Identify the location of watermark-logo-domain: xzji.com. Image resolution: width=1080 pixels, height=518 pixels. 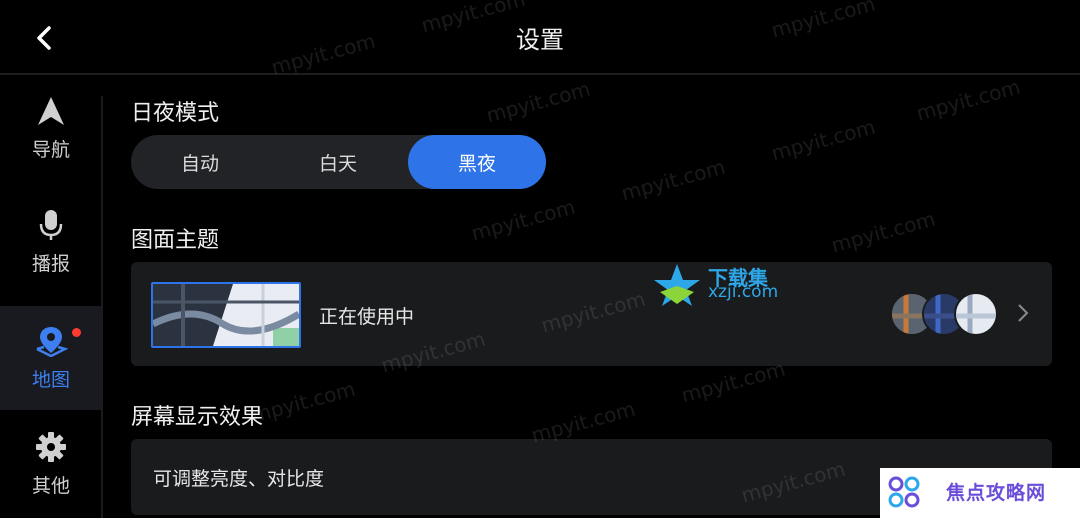
(743, 292).